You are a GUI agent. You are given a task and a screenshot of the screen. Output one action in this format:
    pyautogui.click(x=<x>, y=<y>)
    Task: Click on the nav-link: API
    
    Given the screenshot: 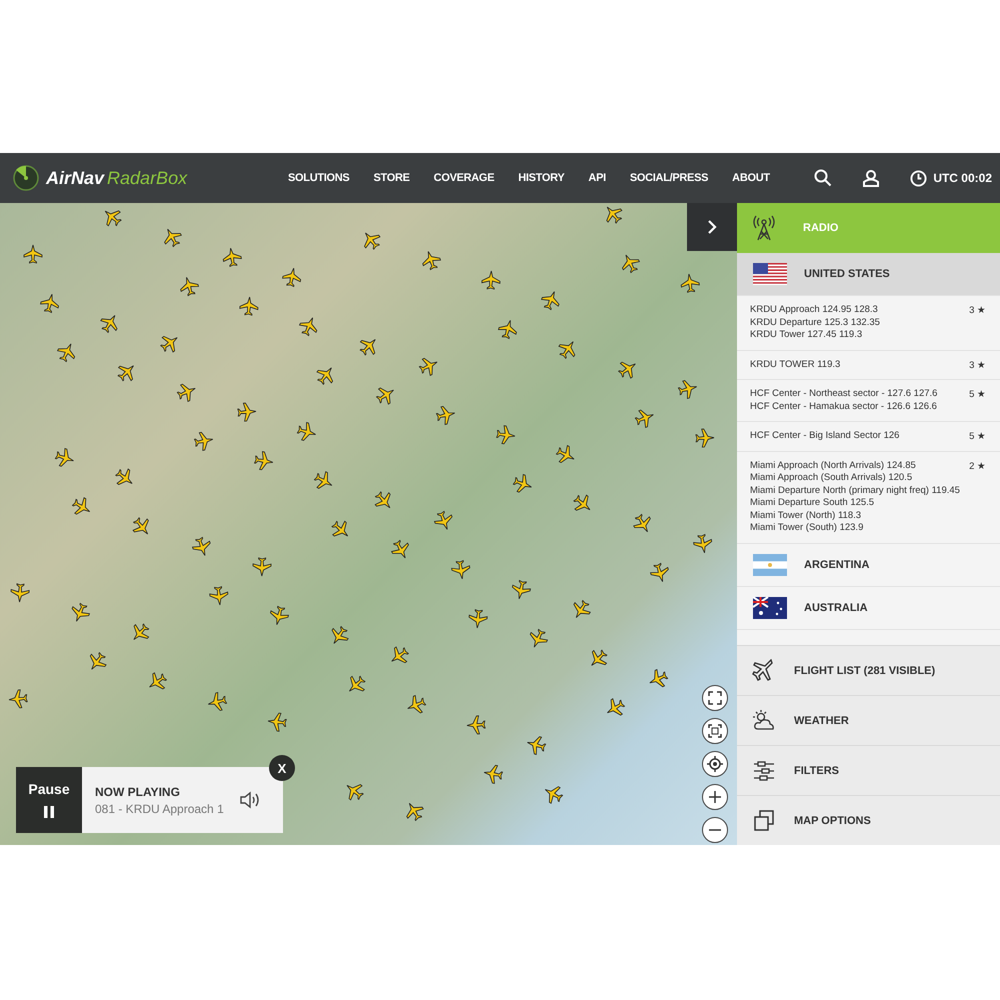 What is the action you would take?
    pyautogui.click(x=597, y=178)
    